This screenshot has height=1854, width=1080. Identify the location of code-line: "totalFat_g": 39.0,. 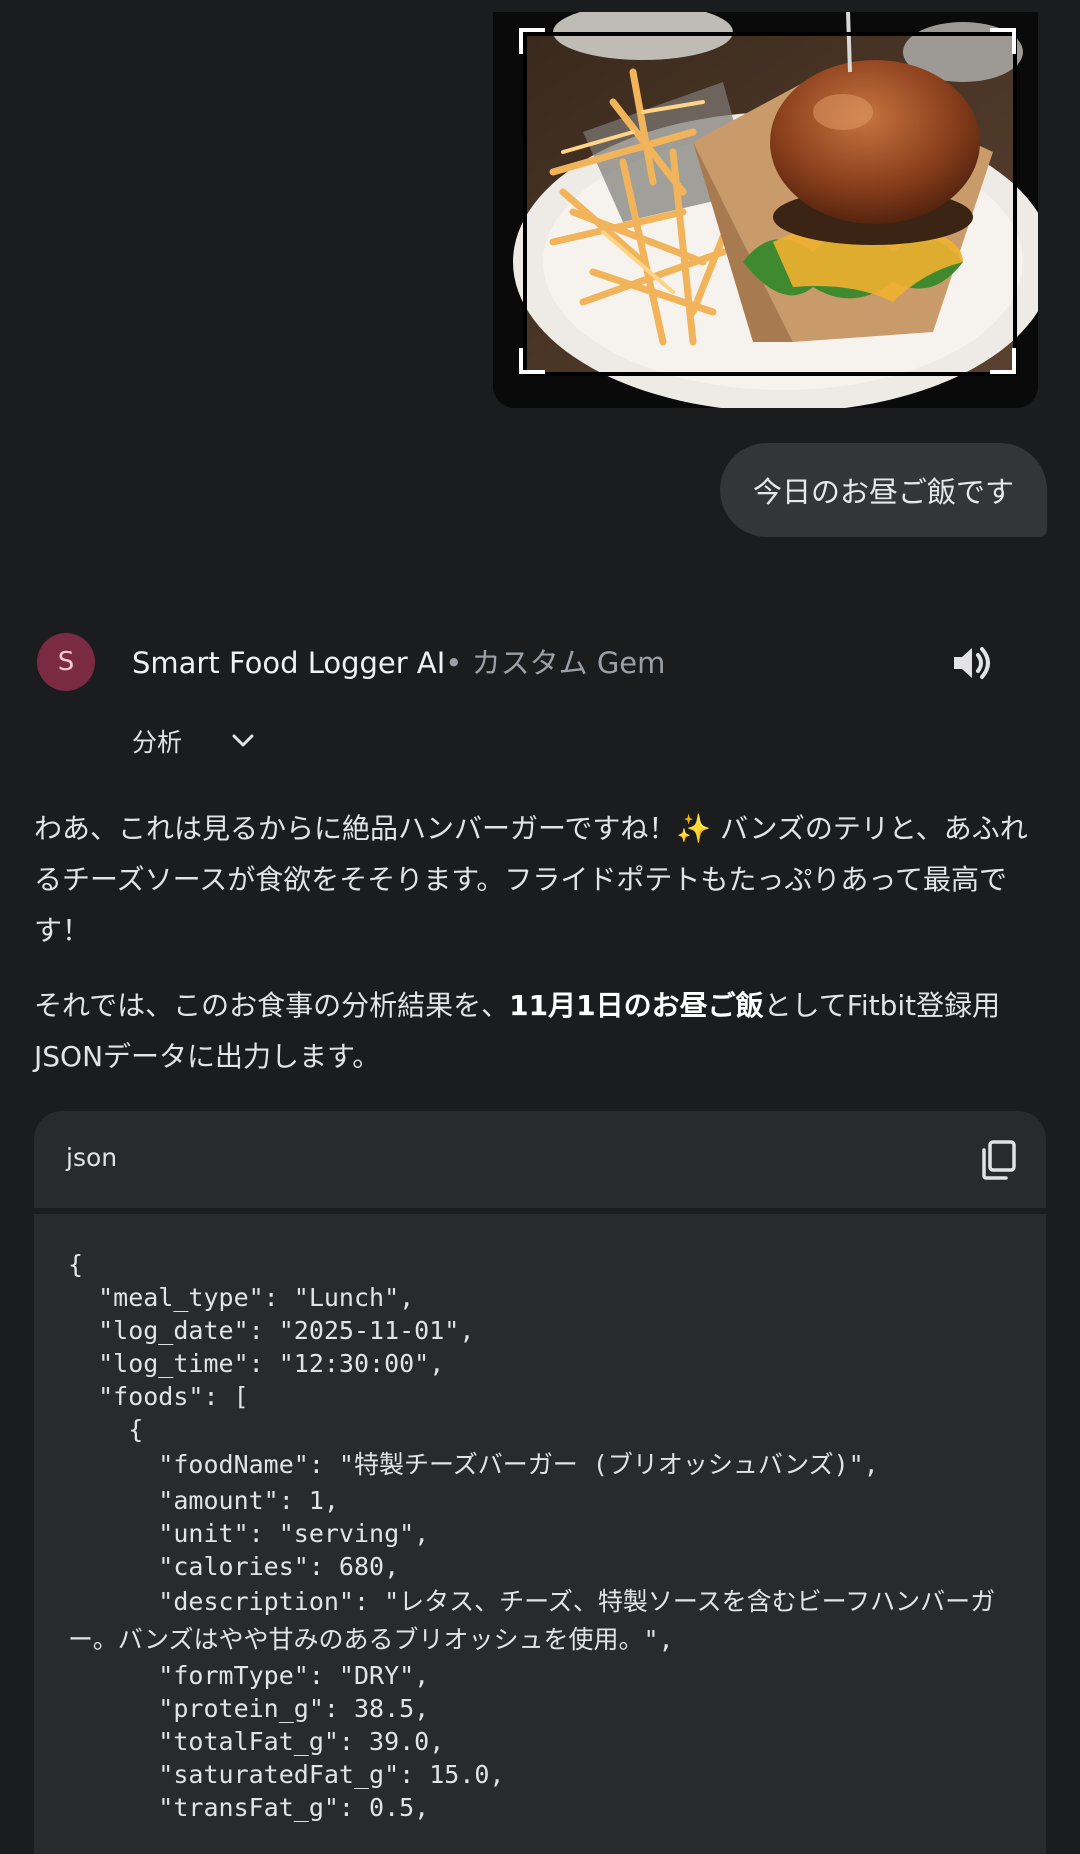
(256, 1741).